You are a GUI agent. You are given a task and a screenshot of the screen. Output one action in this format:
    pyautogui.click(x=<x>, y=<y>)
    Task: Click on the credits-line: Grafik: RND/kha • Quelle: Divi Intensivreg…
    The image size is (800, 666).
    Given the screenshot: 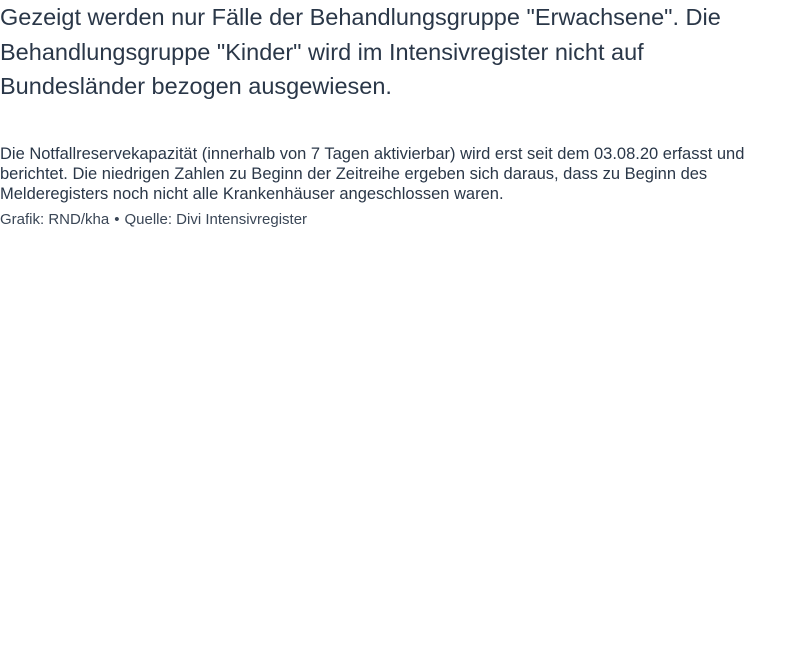 What is the action you would take?
    pyautogui.click(x=395, y=220)
    